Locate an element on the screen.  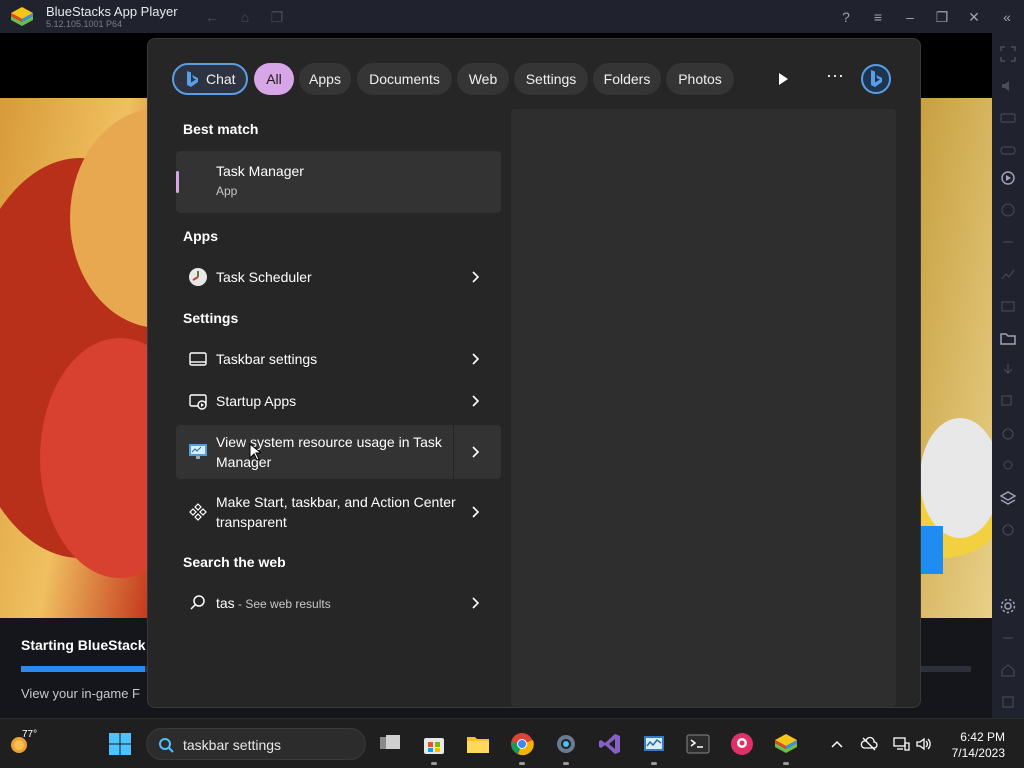
best-match-title: Task Manager is located at coordinates (260, 171).